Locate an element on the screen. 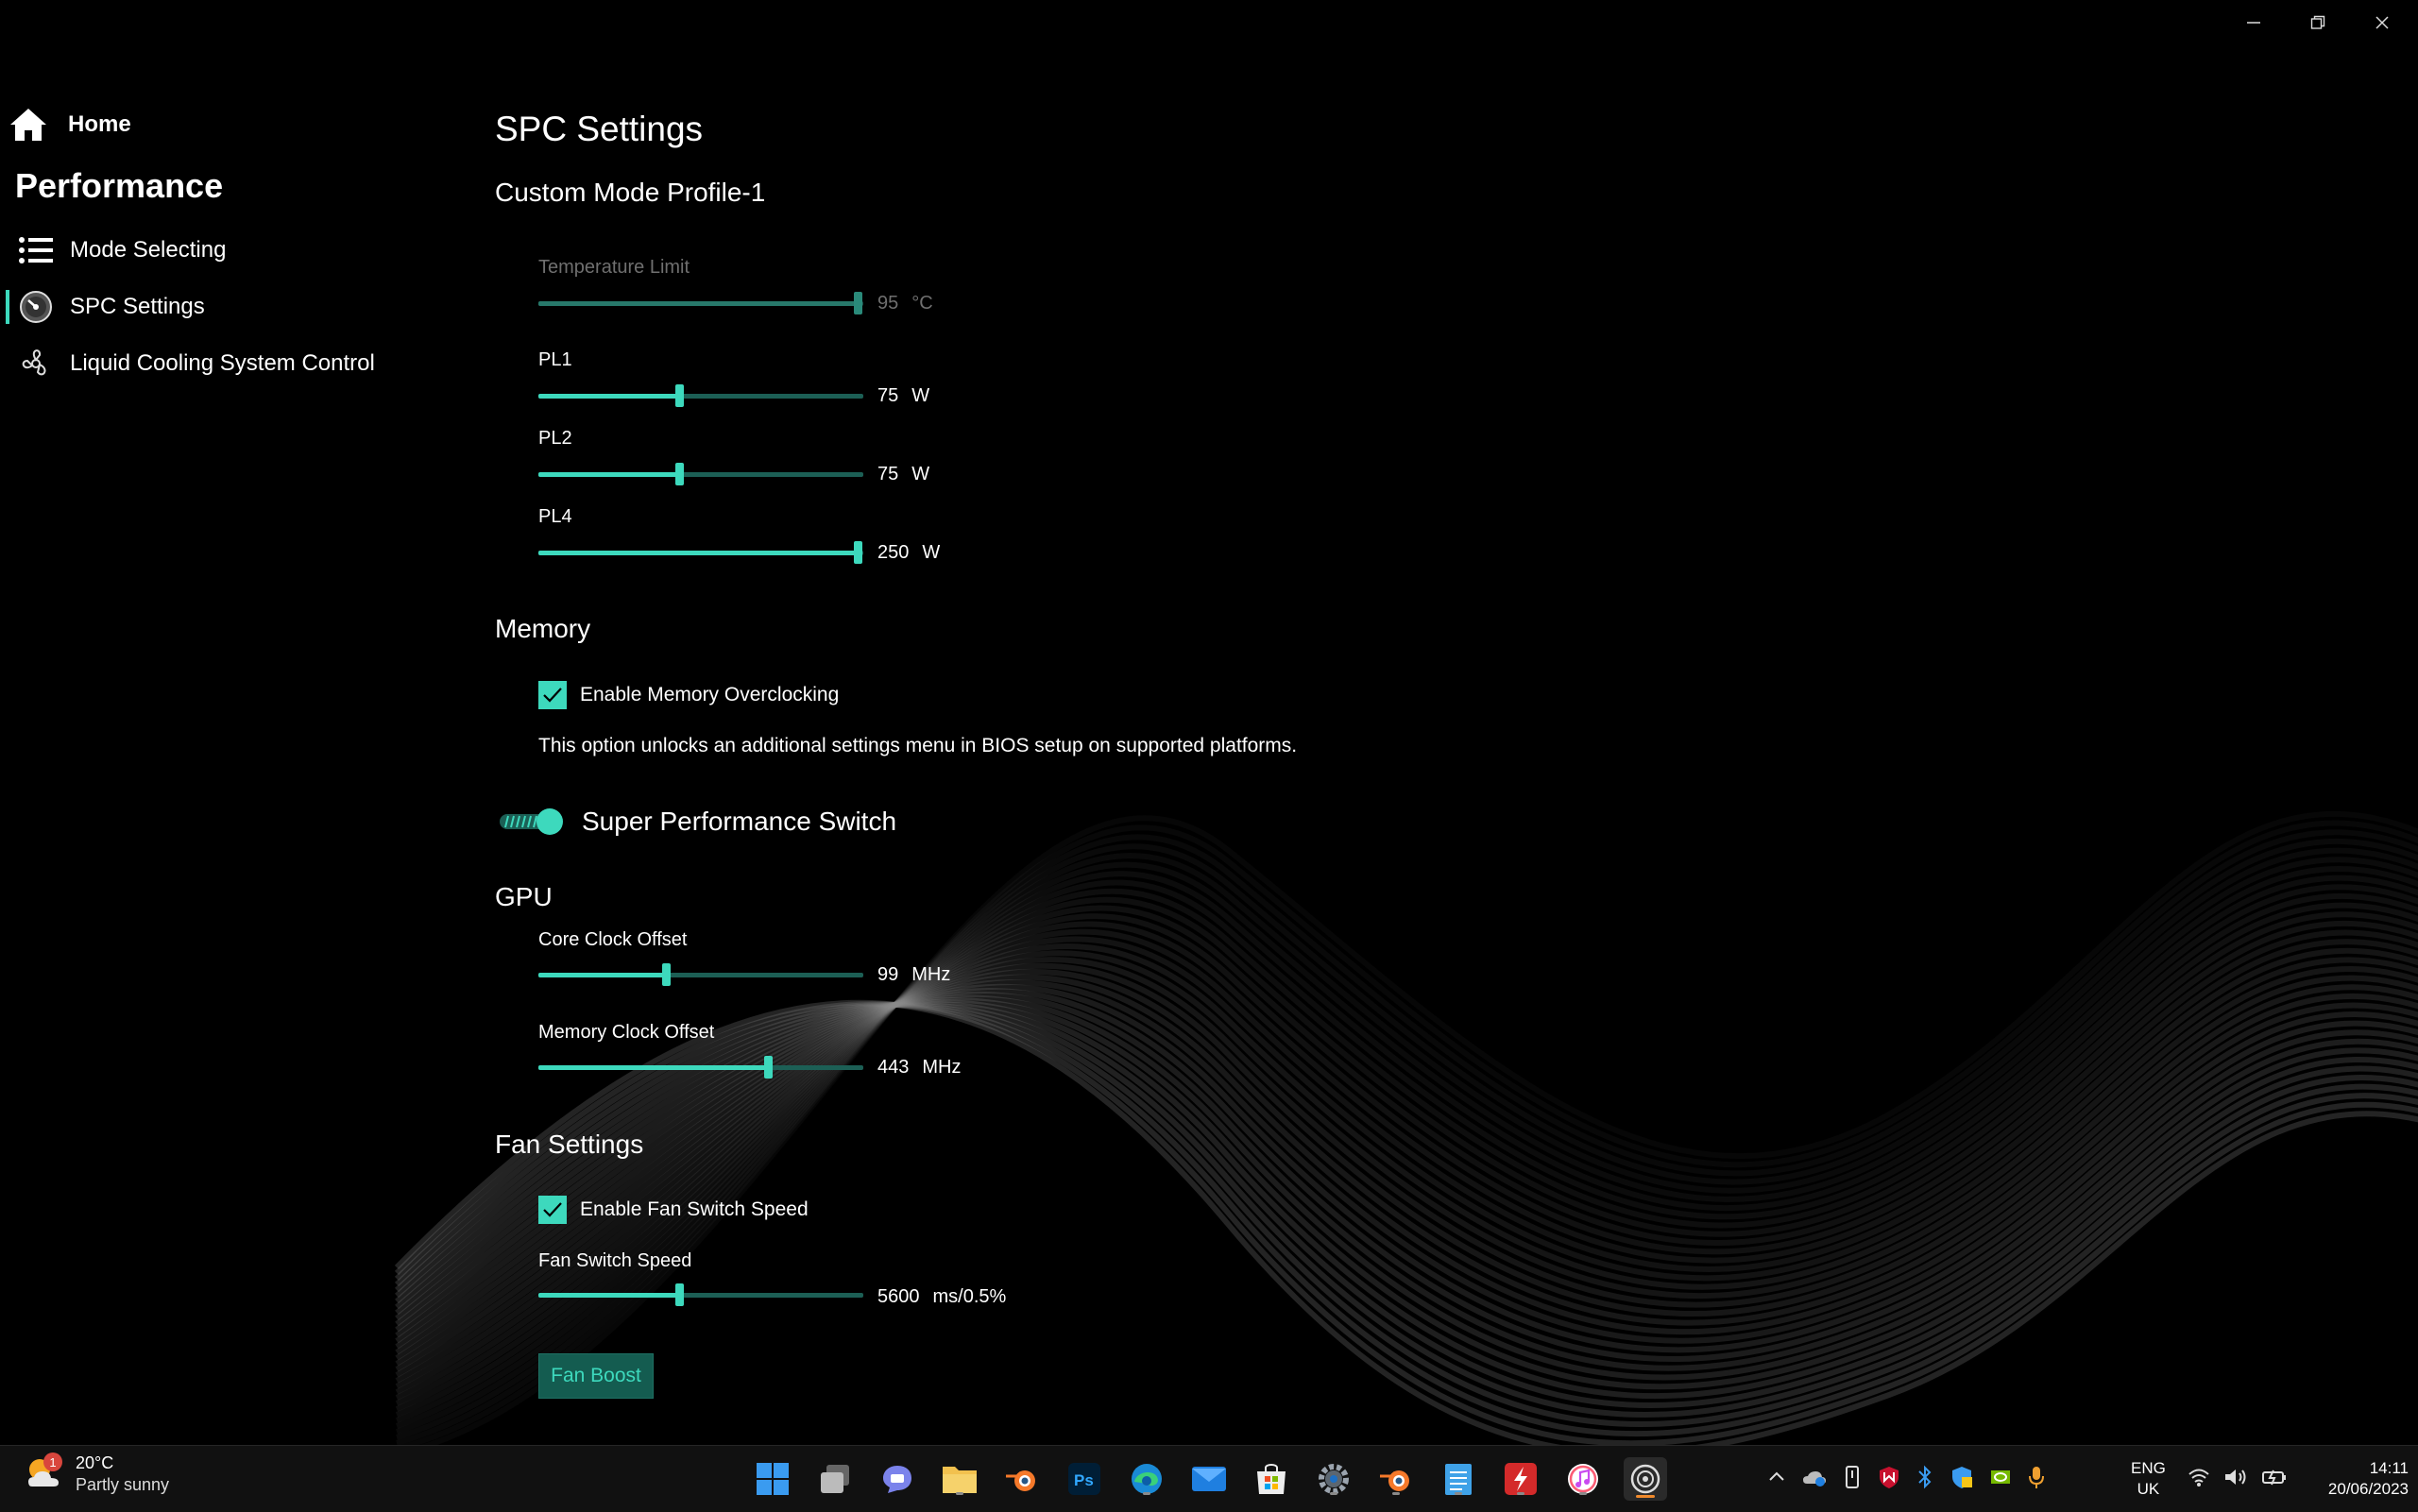 The width and height of the screenshot is (2418, 1512). temperature-limit-value: 95 °C is located at coordinates (905, 303).